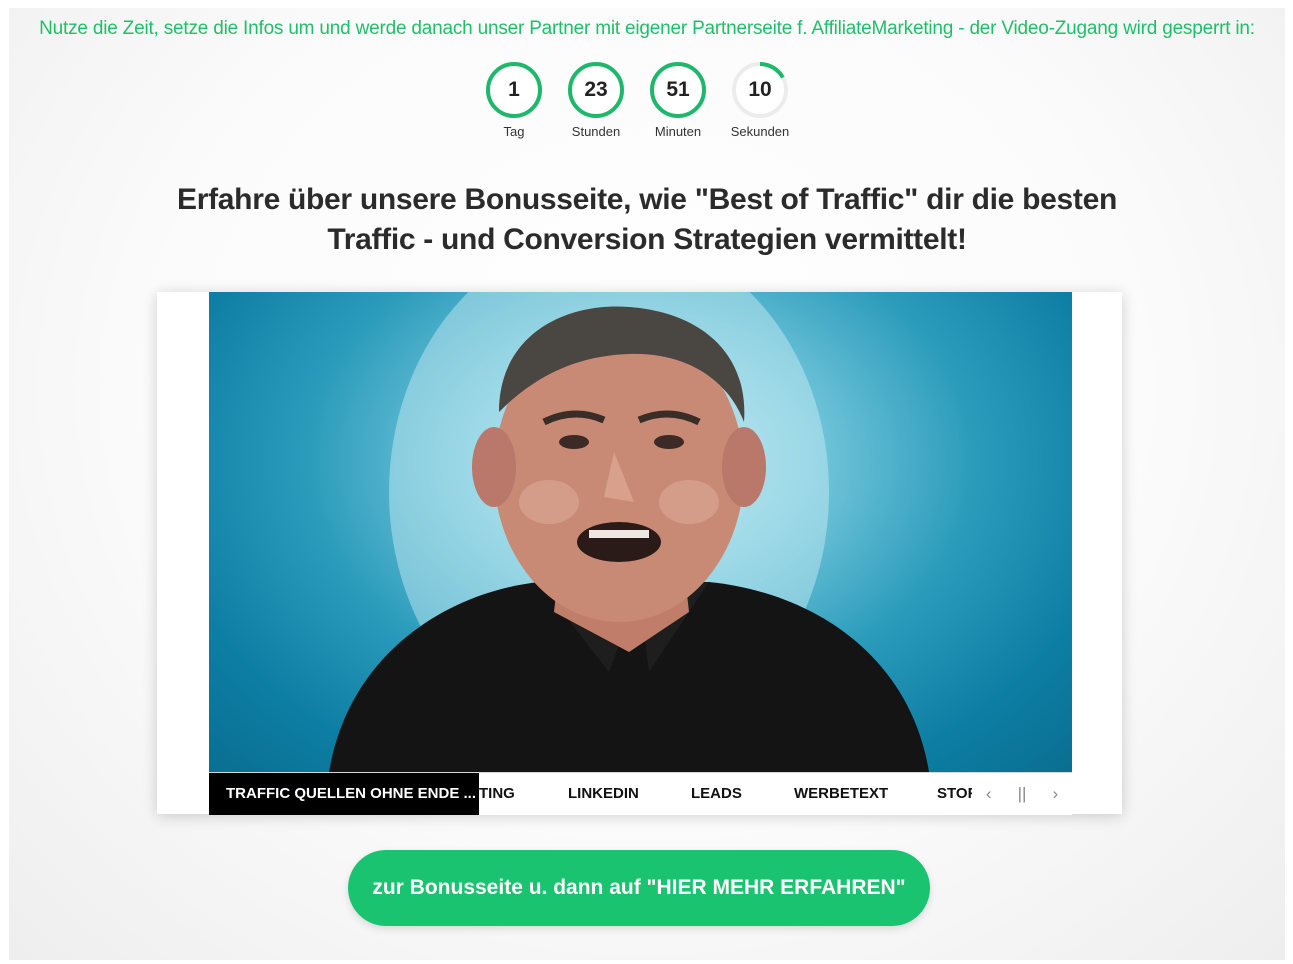  I want to click on chapter-item-leads: LEADS, so click(716, 794).